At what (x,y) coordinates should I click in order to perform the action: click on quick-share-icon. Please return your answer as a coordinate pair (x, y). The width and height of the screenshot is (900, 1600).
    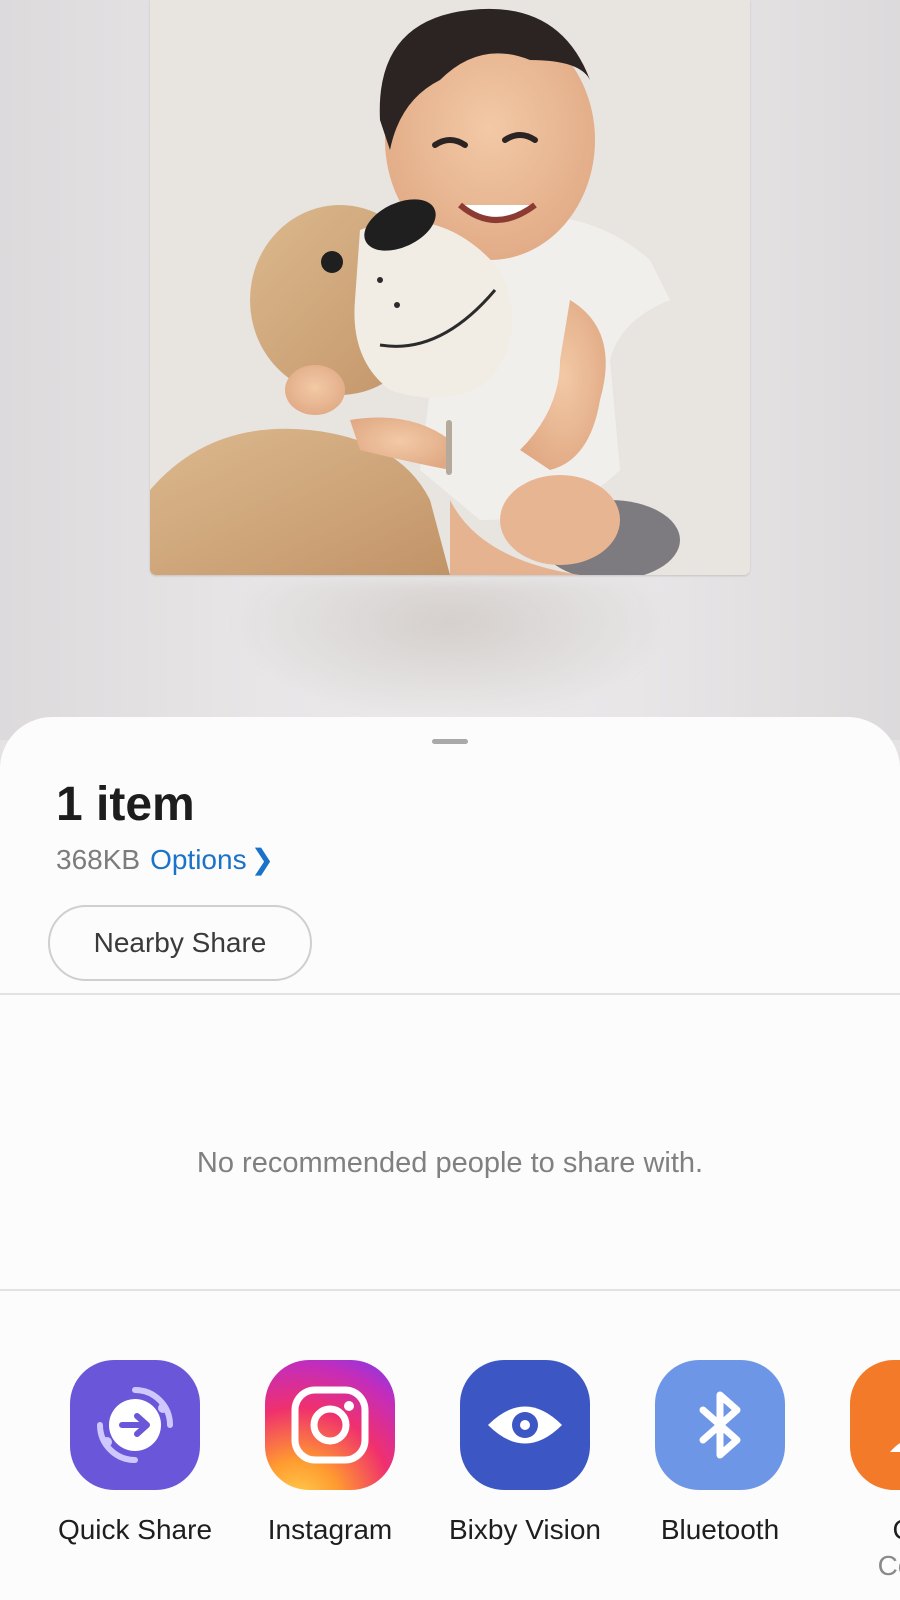
    Looking at the image, I should click on (135, 1425).